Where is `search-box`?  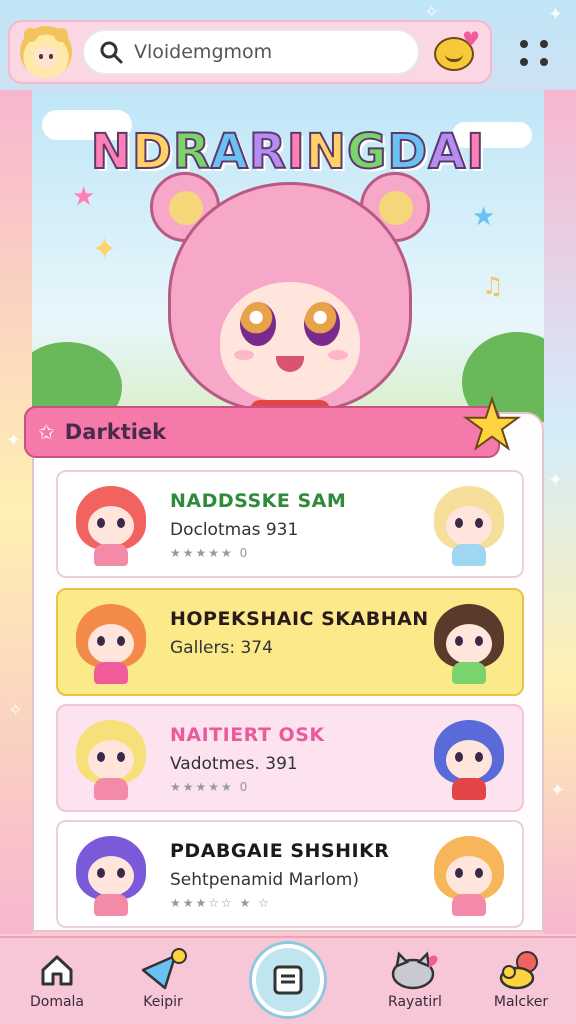
search-box is located at coordinates (251, 52).